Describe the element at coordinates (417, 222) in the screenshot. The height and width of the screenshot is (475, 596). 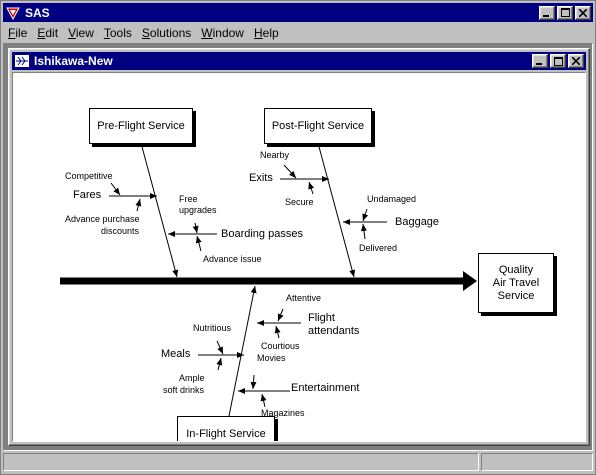
I see `label-baggage: Baggage` at that location.